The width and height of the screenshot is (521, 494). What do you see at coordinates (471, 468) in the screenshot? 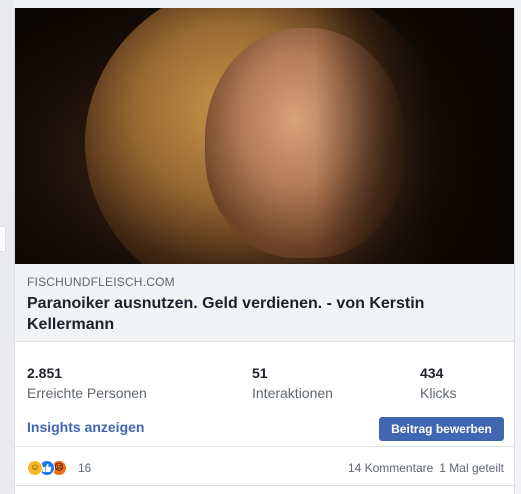
I see `shares-count-link: 1 Mal geteilt` at bounding box center [471, 468].